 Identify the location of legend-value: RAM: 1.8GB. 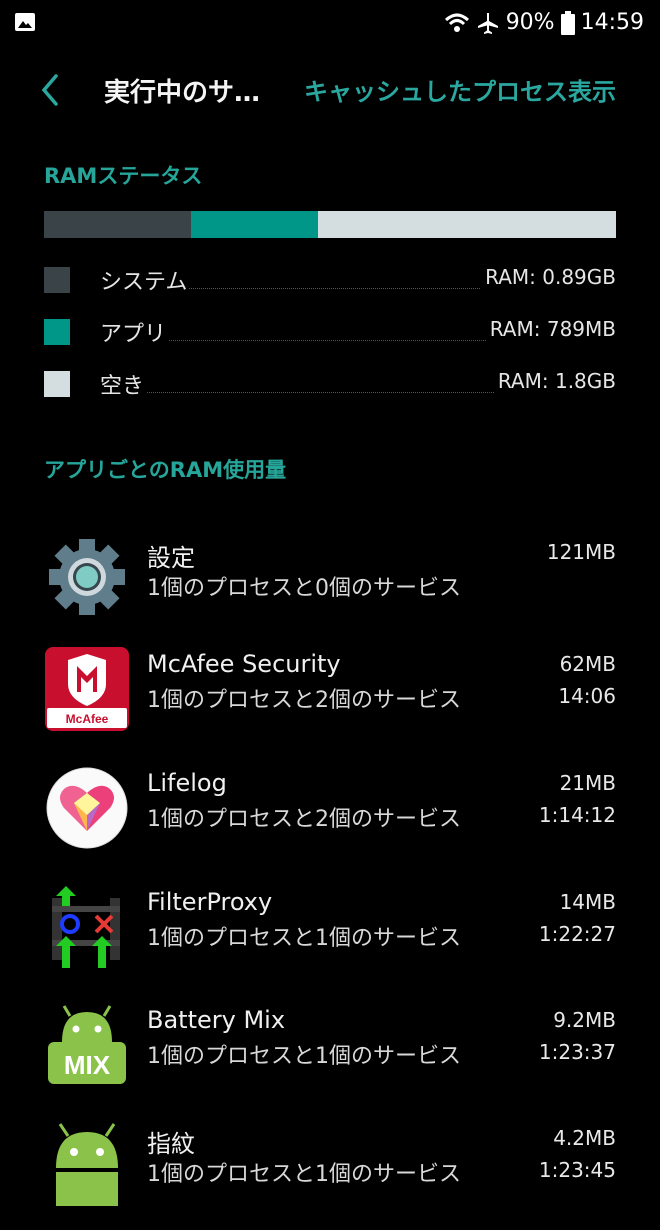
(554, 381).